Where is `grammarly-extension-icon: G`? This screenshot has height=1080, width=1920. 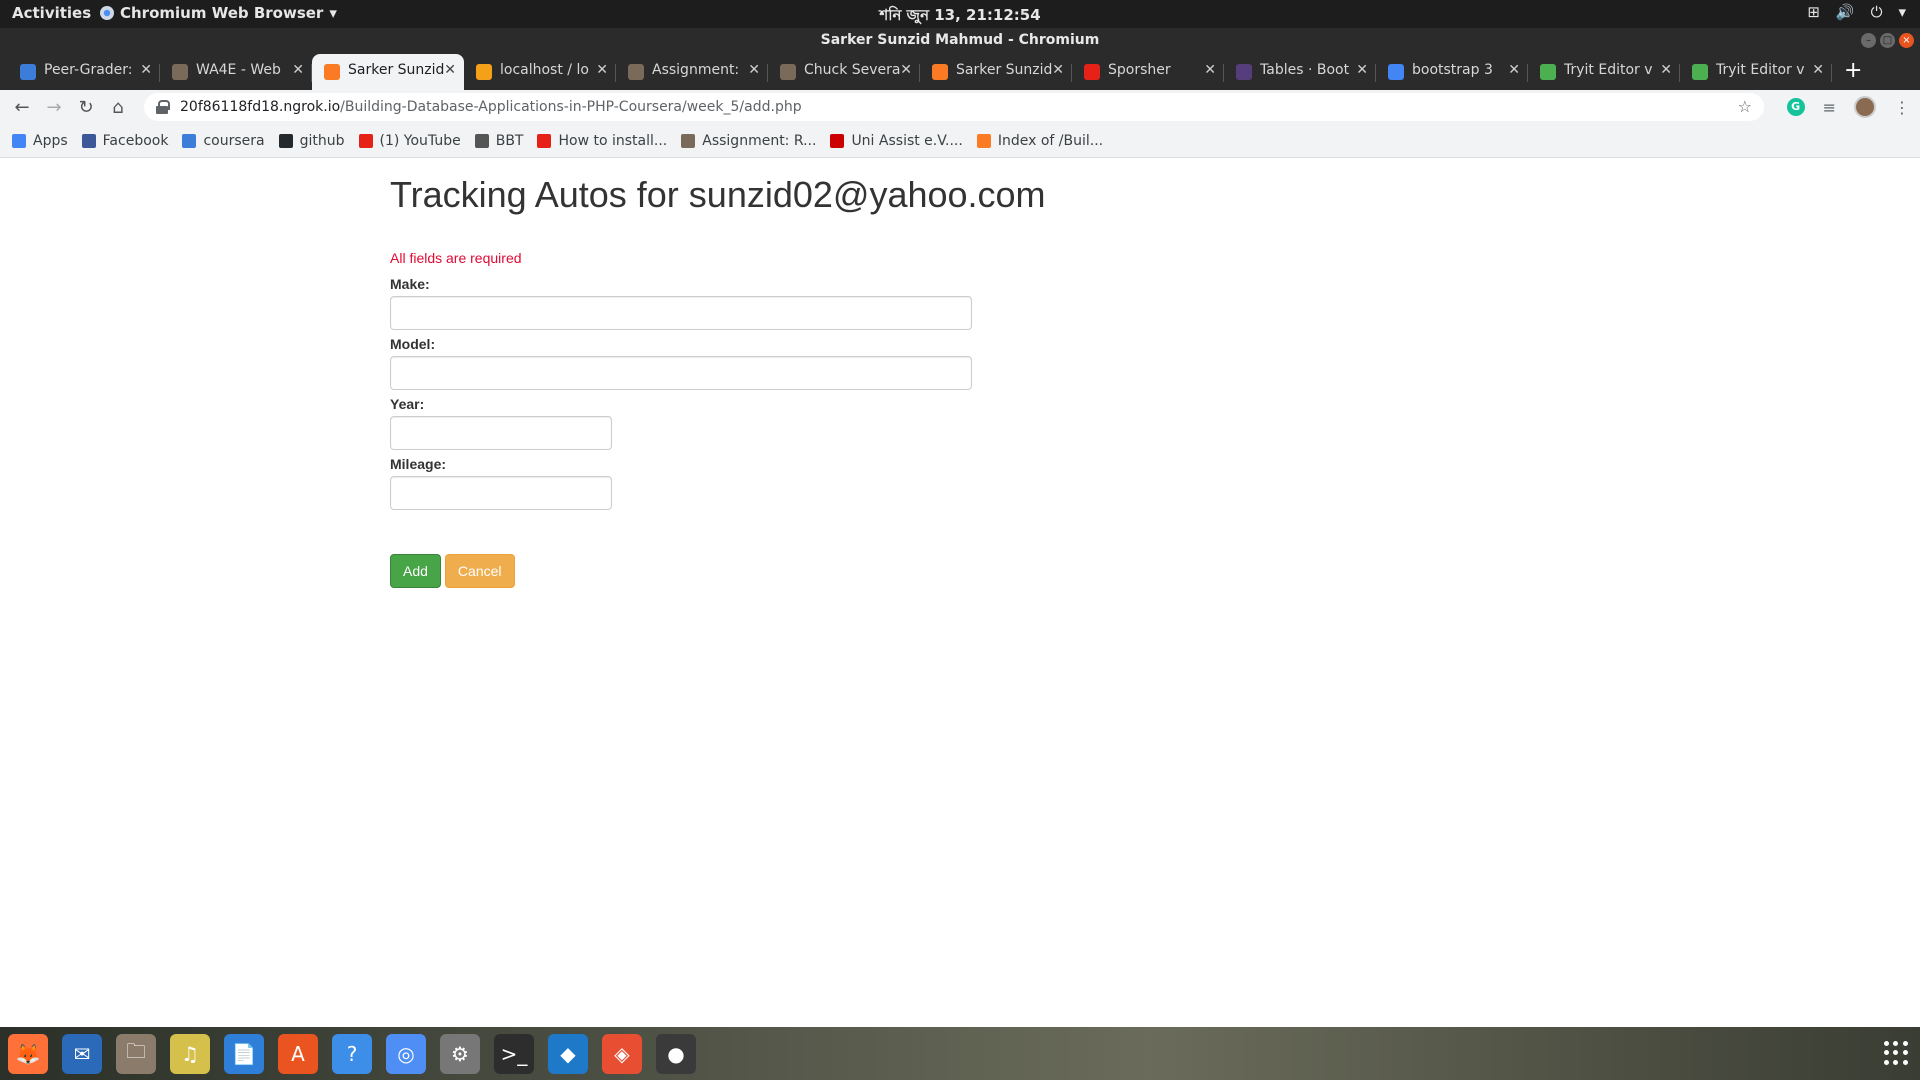
grammarly-extension-icon: G is located at coordinates (1795, 107).